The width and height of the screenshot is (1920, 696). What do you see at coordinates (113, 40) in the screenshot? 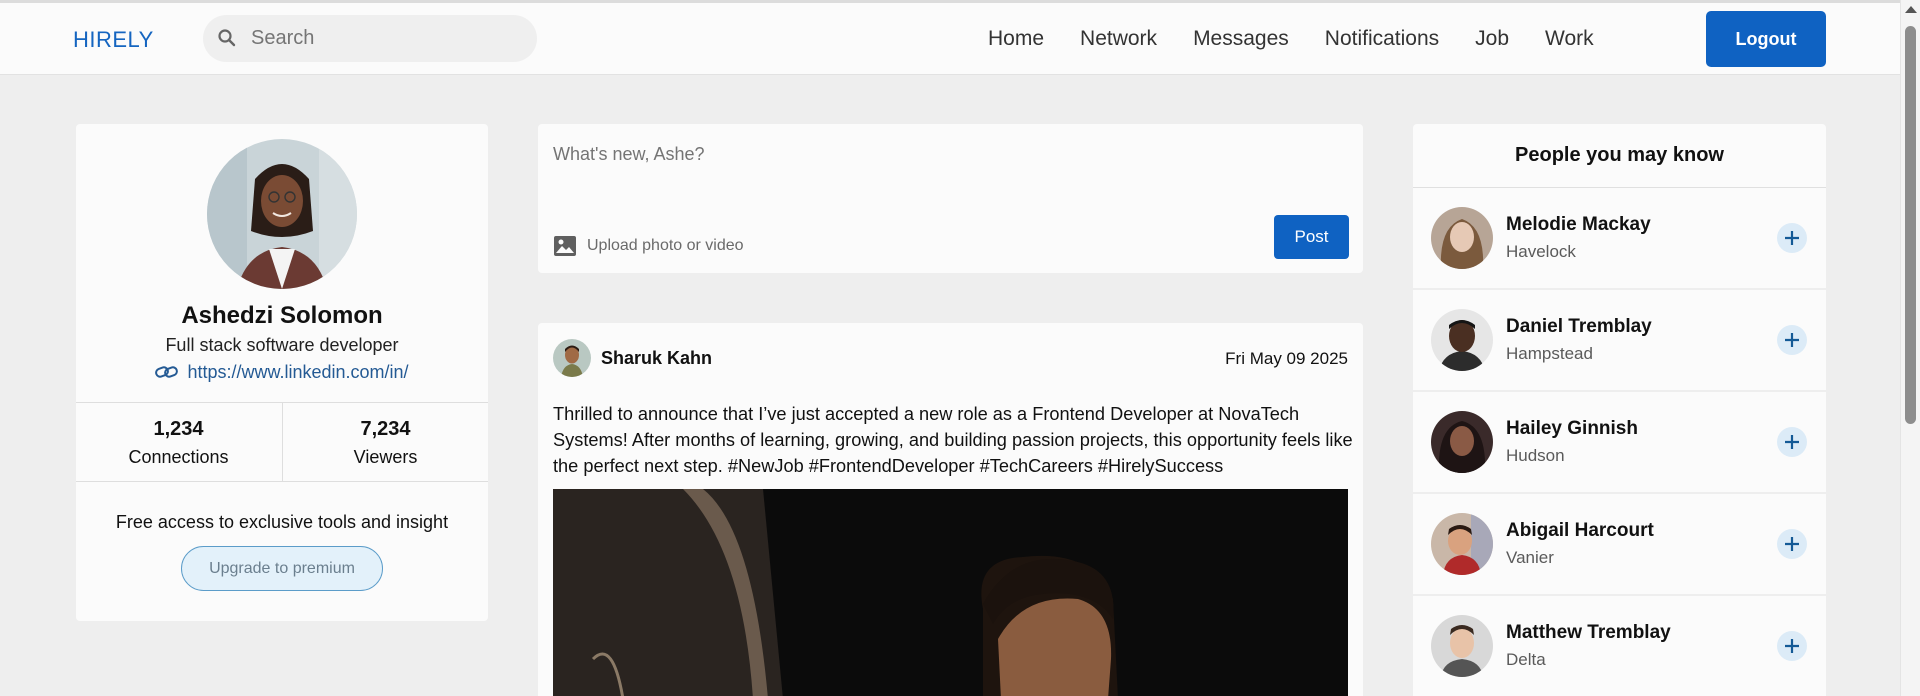
I see `app-logo: HIRELY` at bounding box center [113, 40].